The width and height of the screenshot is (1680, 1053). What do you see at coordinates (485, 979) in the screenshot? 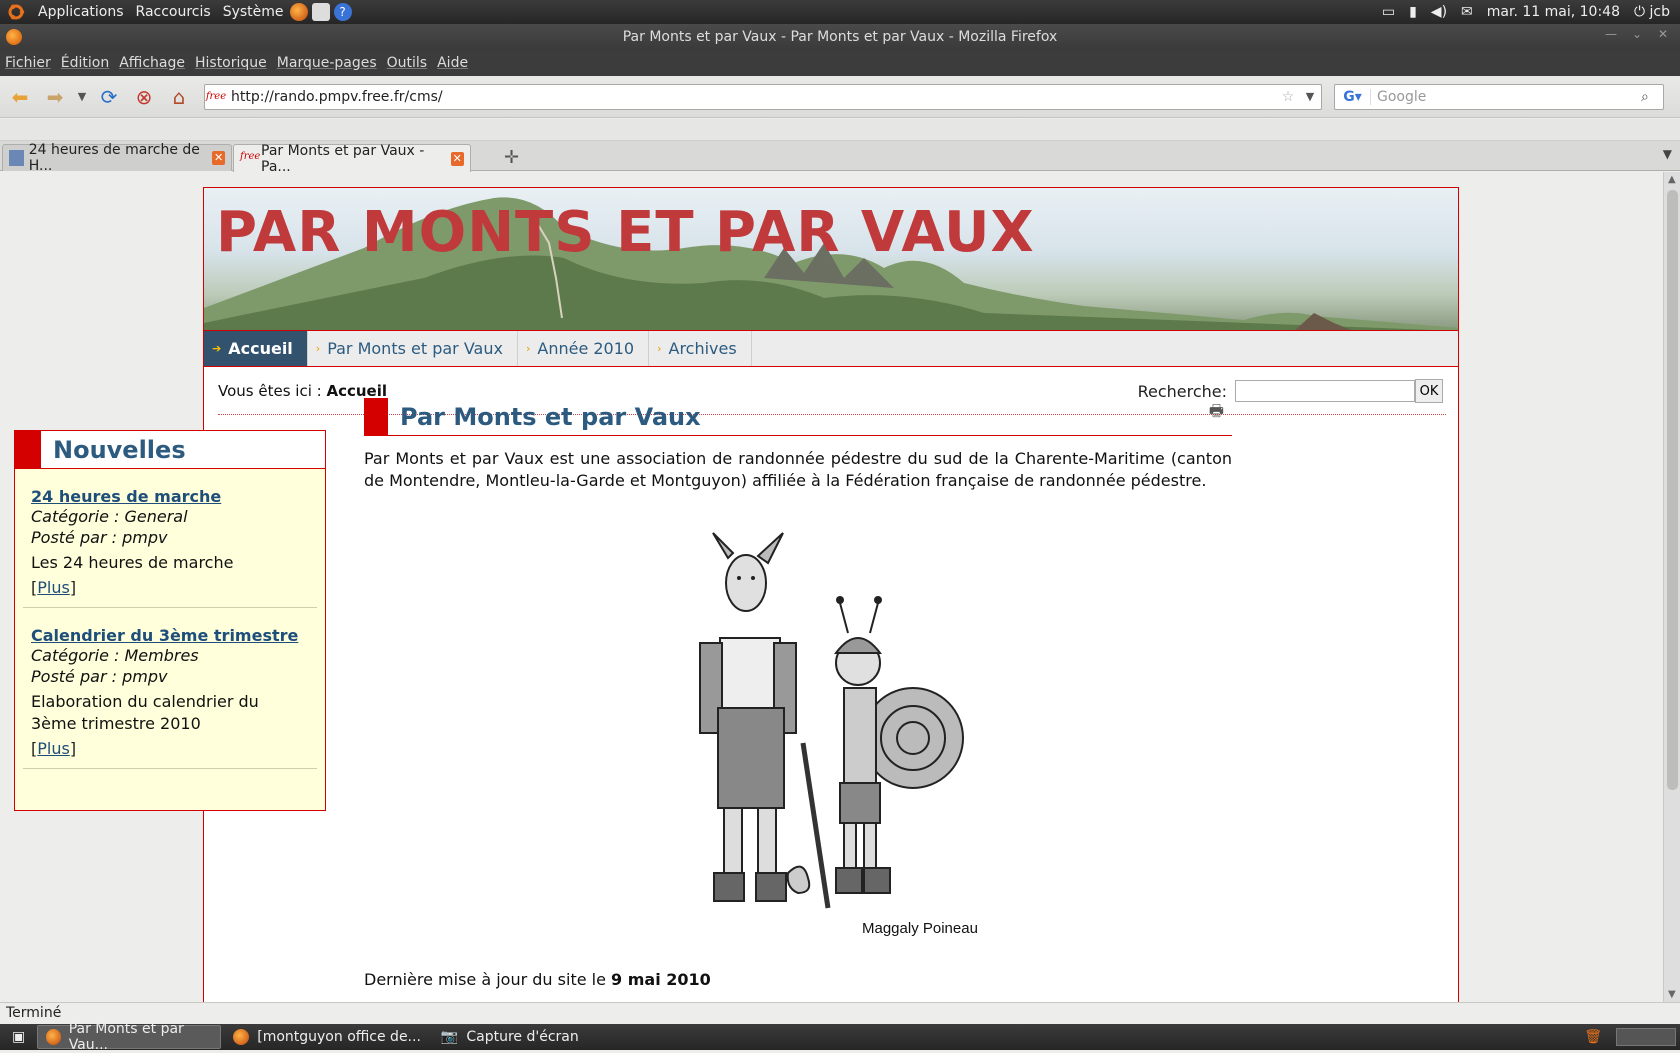
I see `updated-prefix: Dernière mise à jour du site le` at bounding box center [485, 979].